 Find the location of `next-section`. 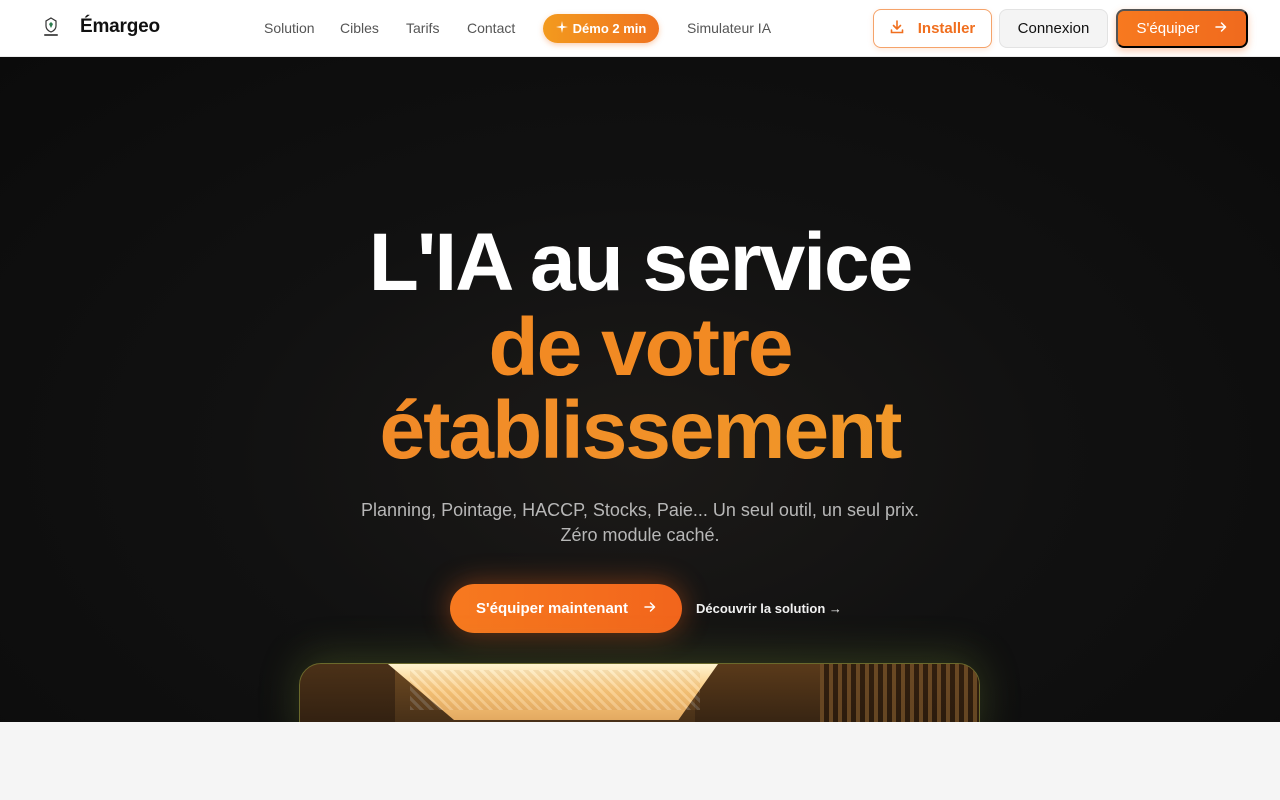

next-section is located at coordinates (640, 761).